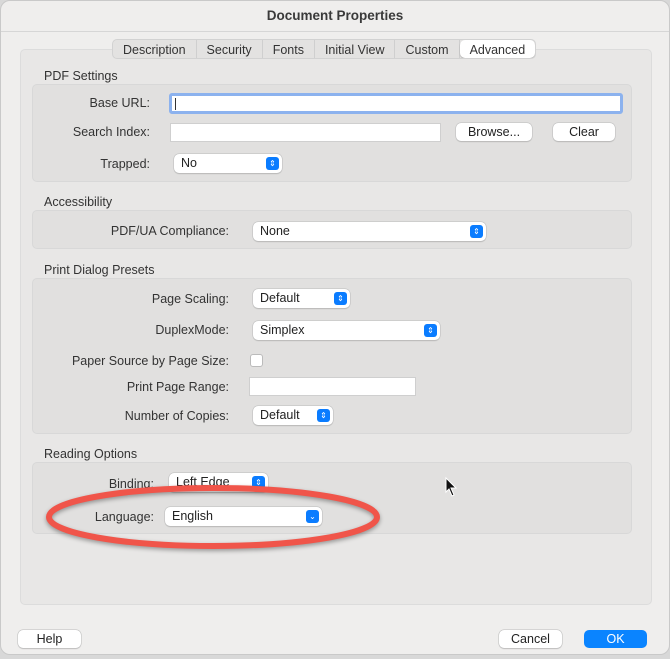 The image size is (670, 659). I want to click on cancel-button: Cancel, so click(530, 639).